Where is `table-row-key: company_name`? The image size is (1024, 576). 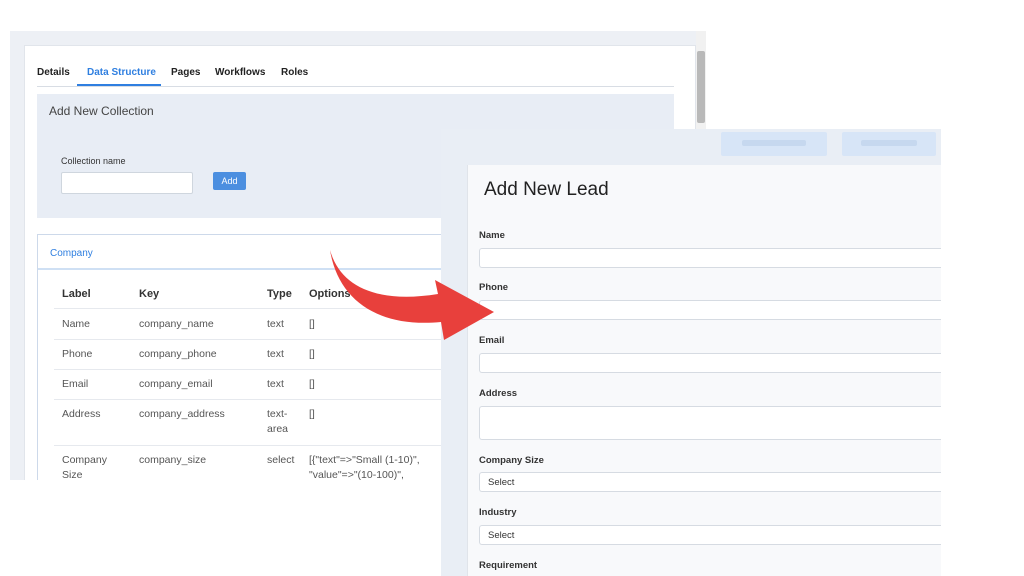 table-row-key: company_name is located at coordinates (176, 324).